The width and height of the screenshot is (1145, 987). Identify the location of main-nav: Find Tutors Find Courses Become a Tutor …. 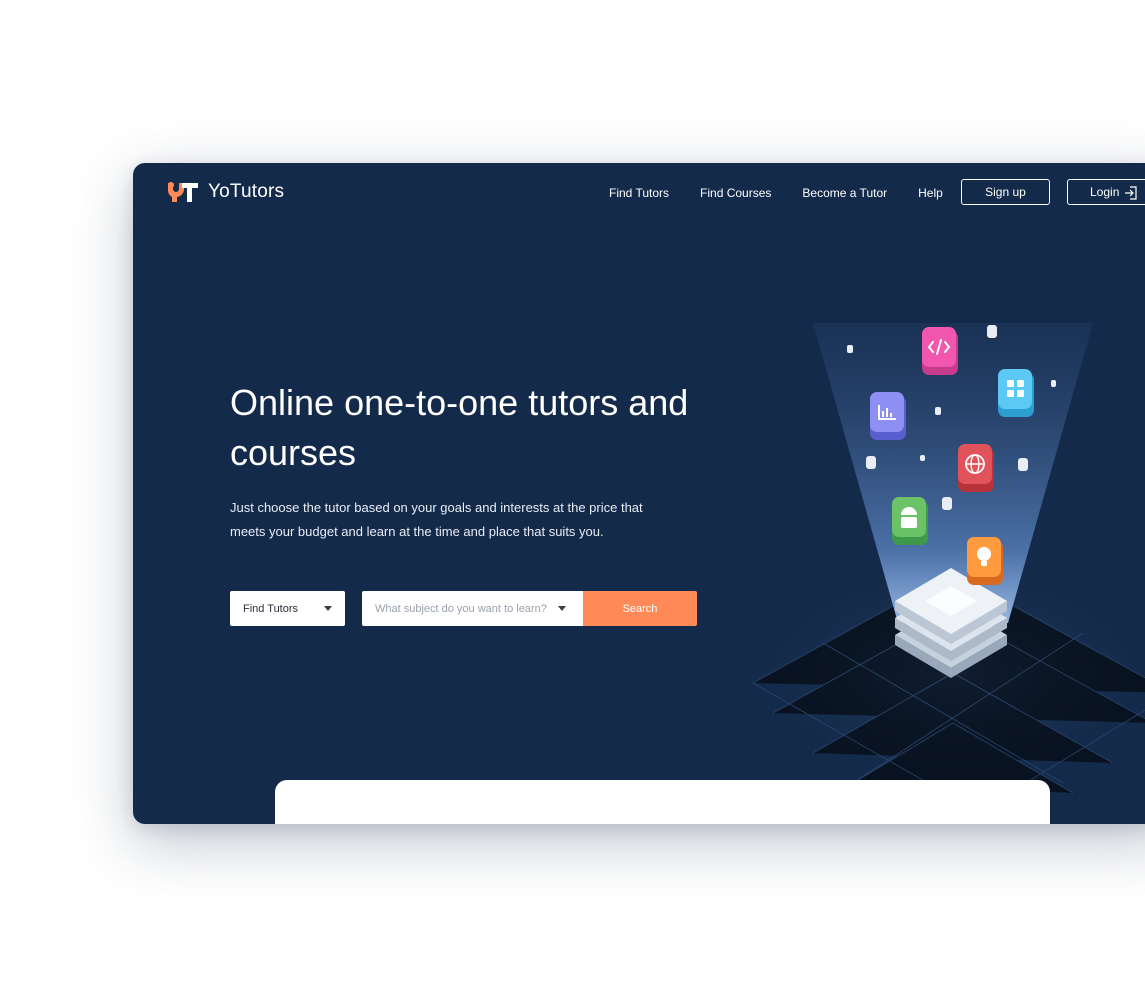
(791, 193).